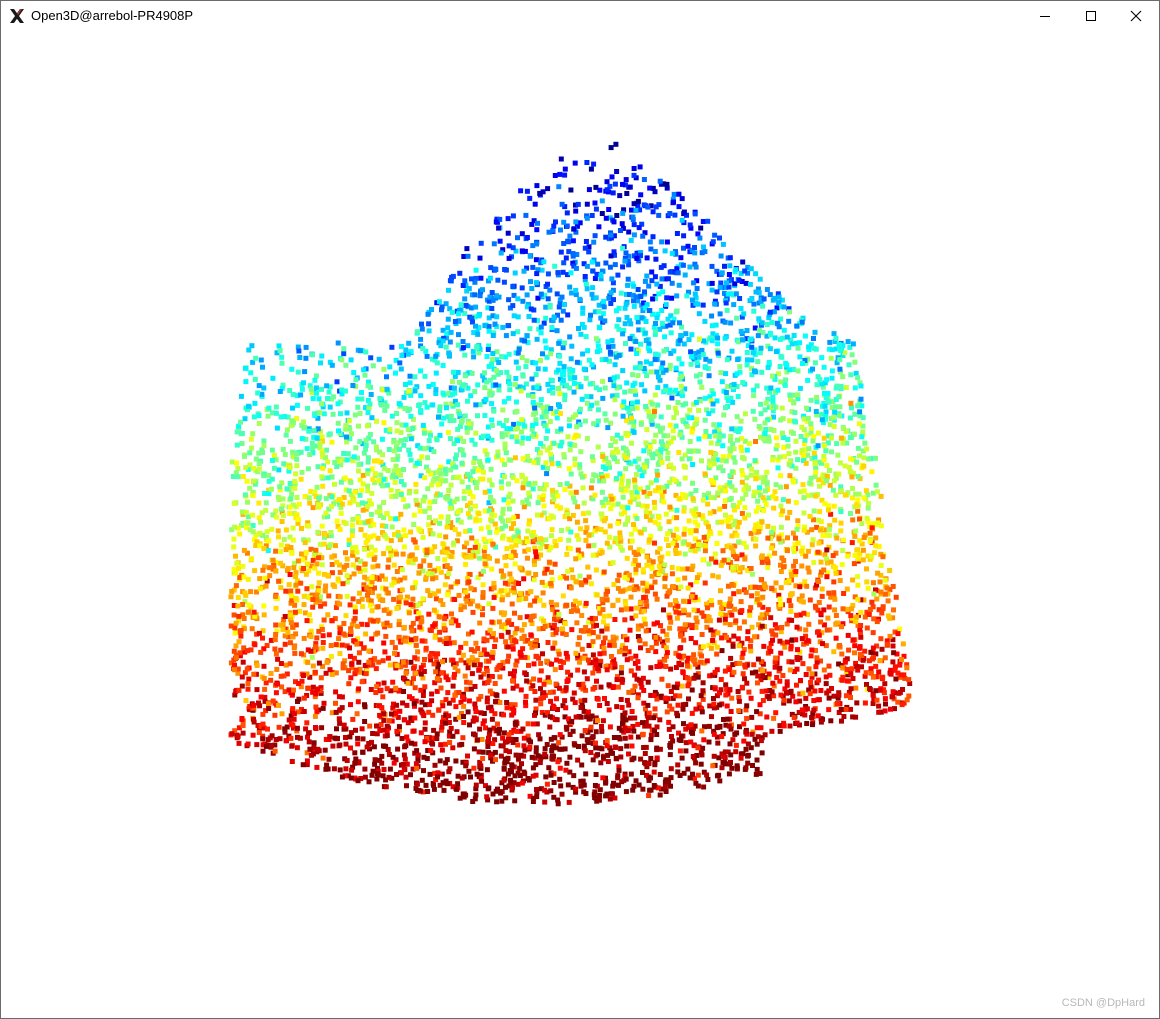 The width and height of the screenshot is (1160, 1019). What do you see at coordinates (1136, 16) in the screenshot?
I see `close-button` at bounding box center [1136, 16].